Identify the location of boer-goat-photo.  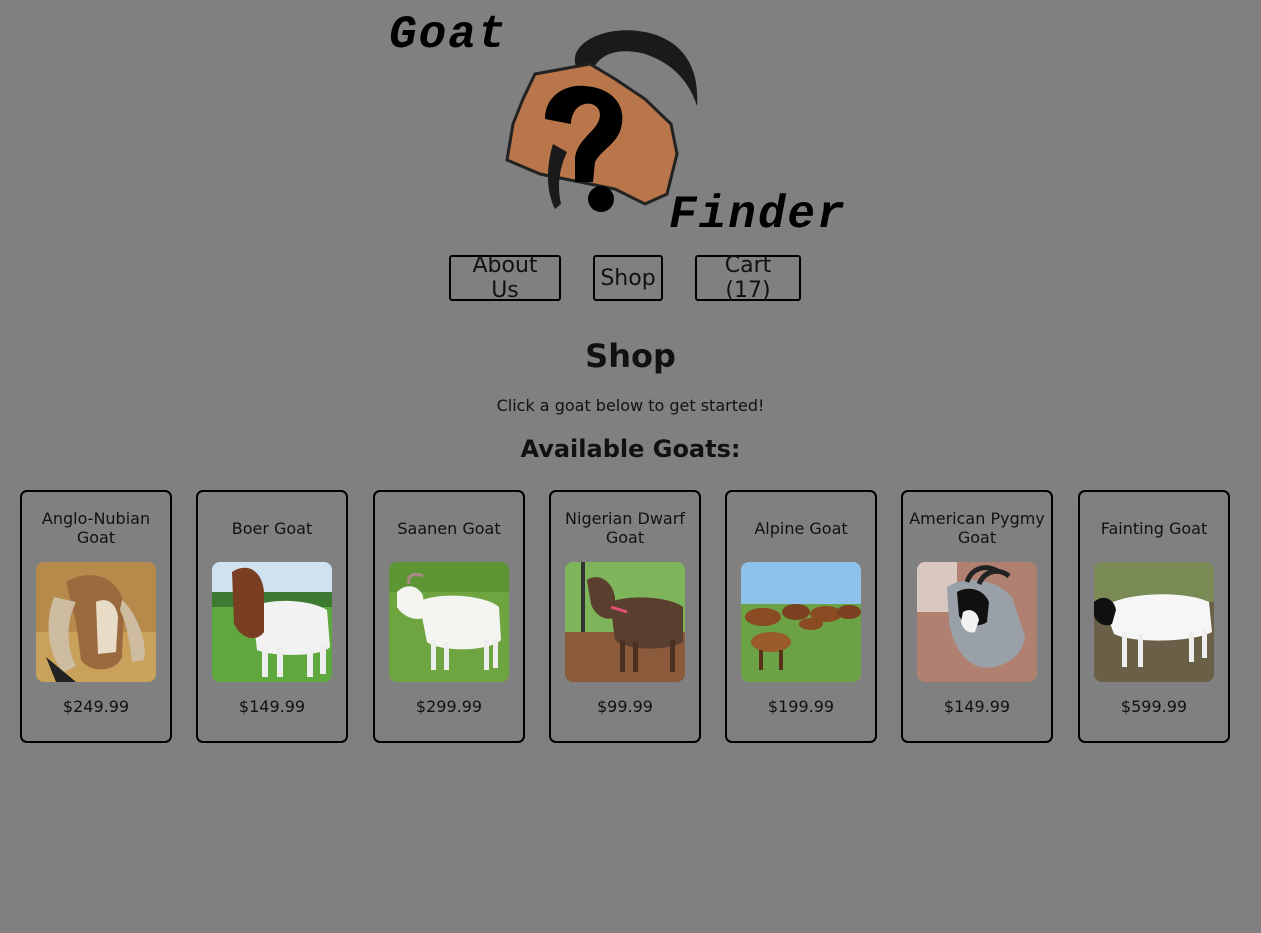
(272, 622).